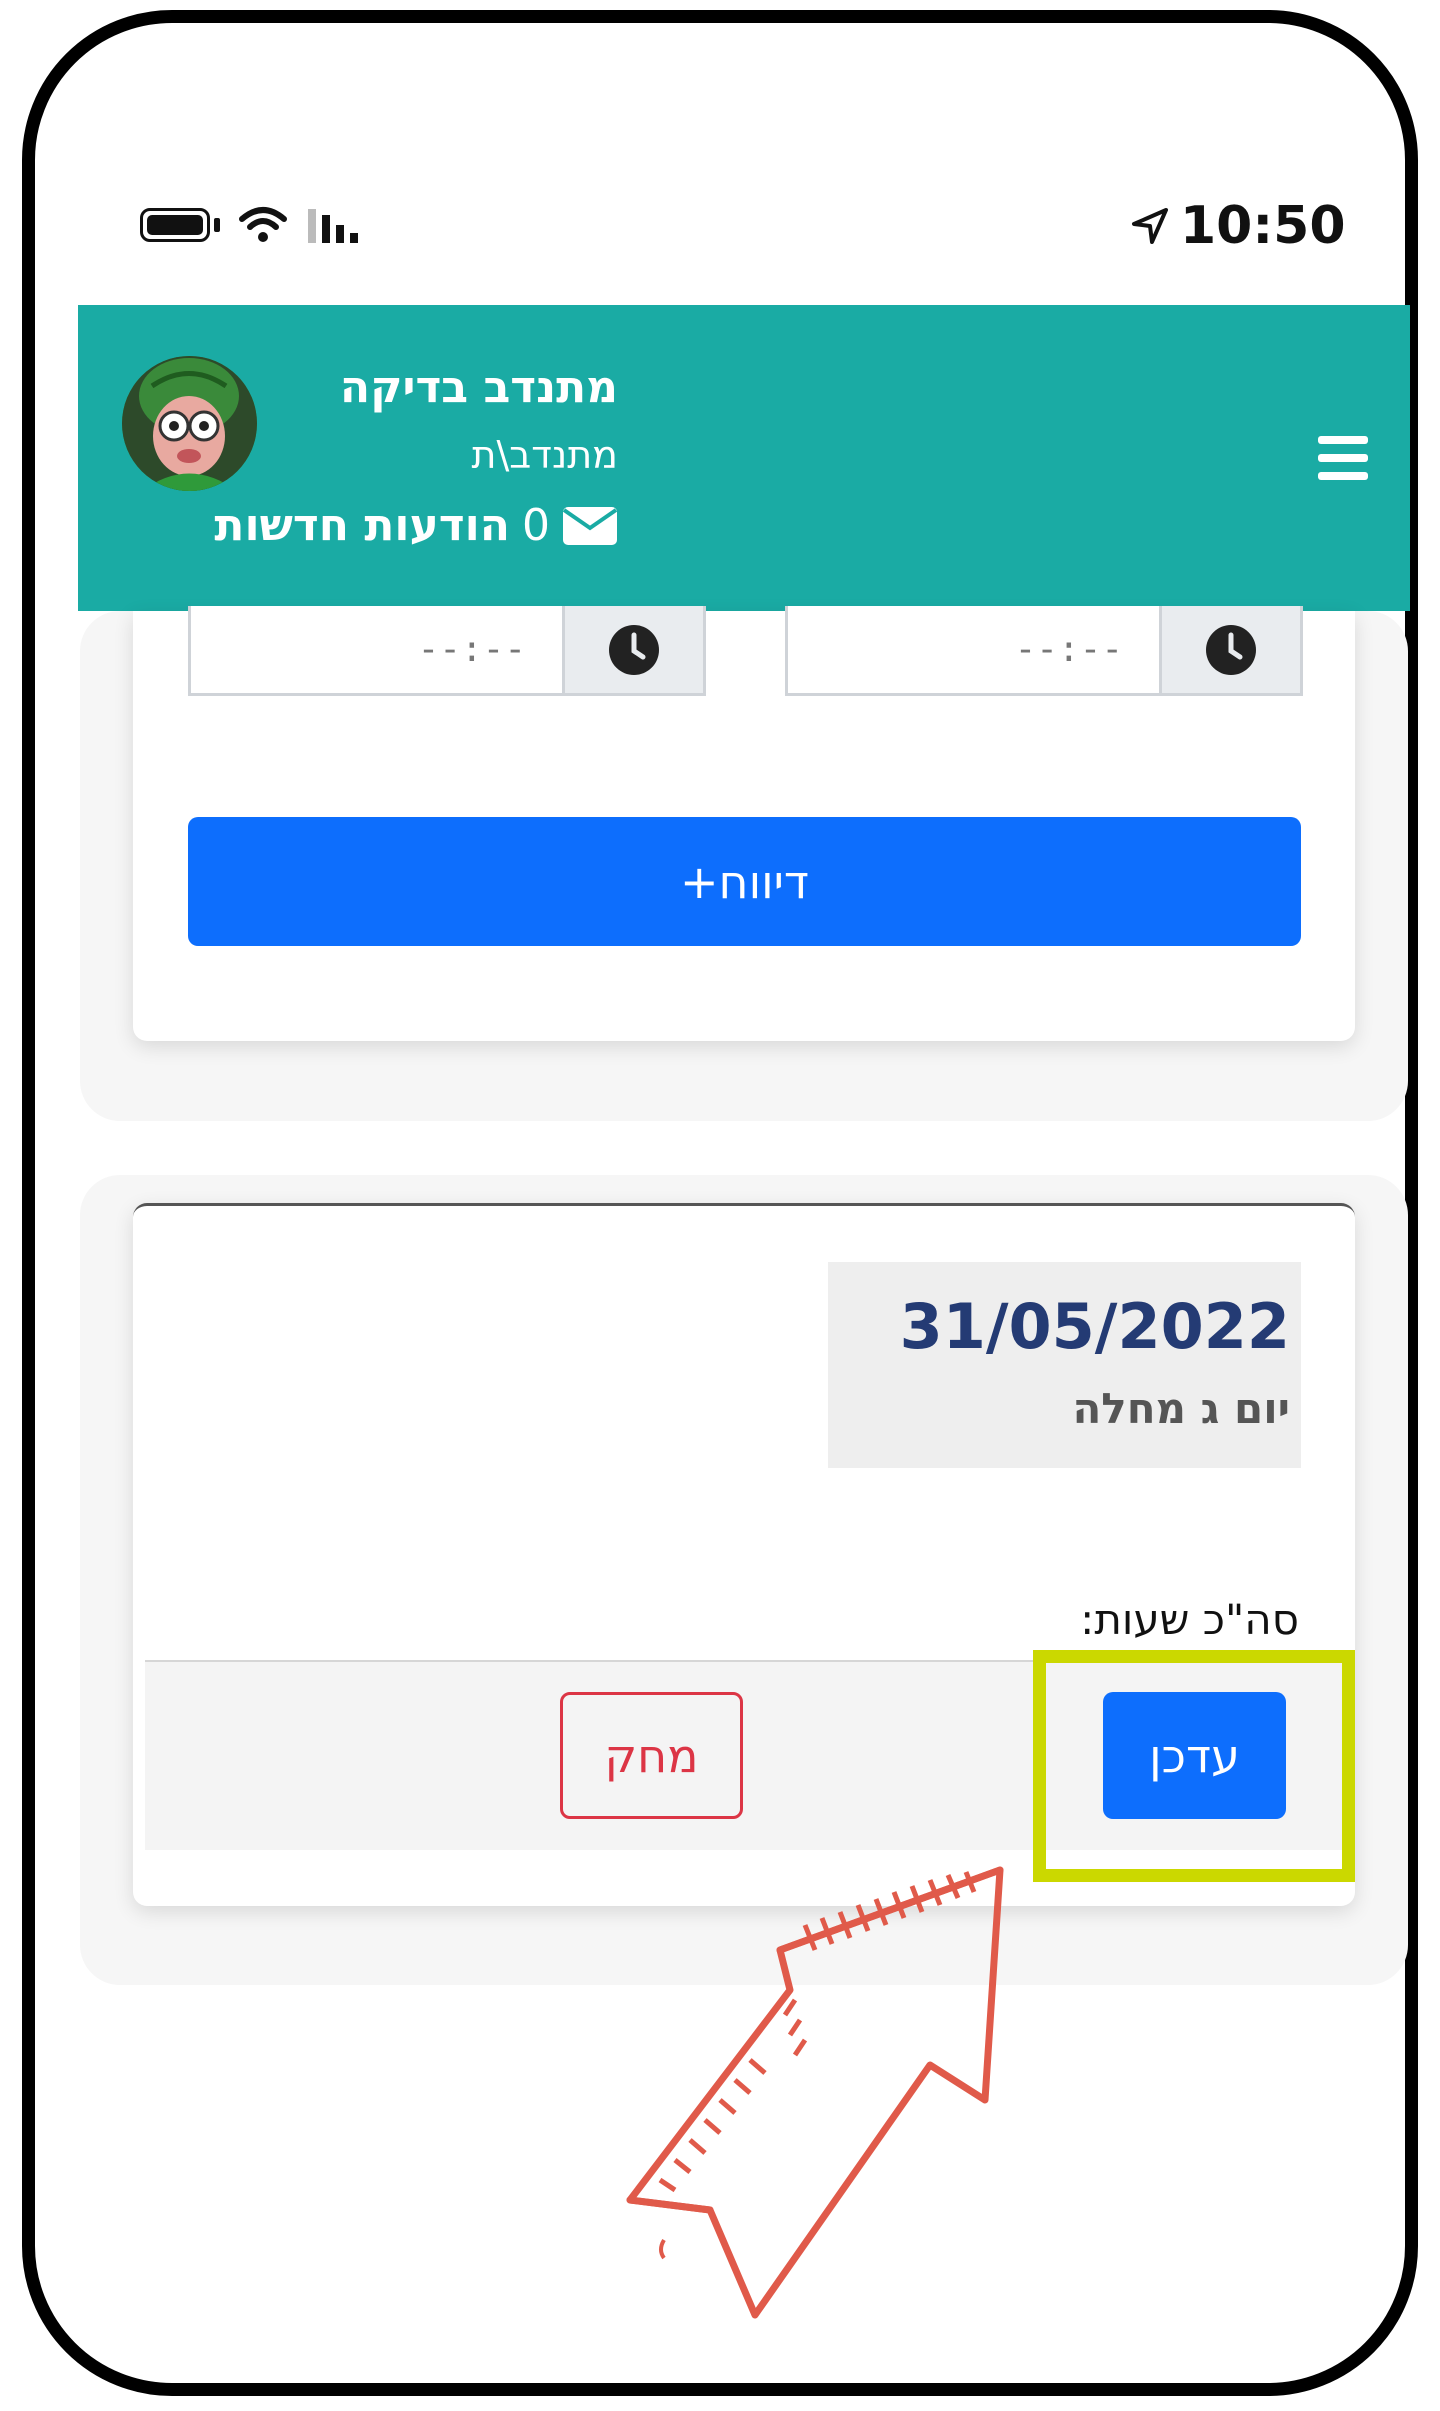 This screenshot has width=1440, height=2411. I want to click on user-name: מתנדב בדיקה, so click(478, 387).